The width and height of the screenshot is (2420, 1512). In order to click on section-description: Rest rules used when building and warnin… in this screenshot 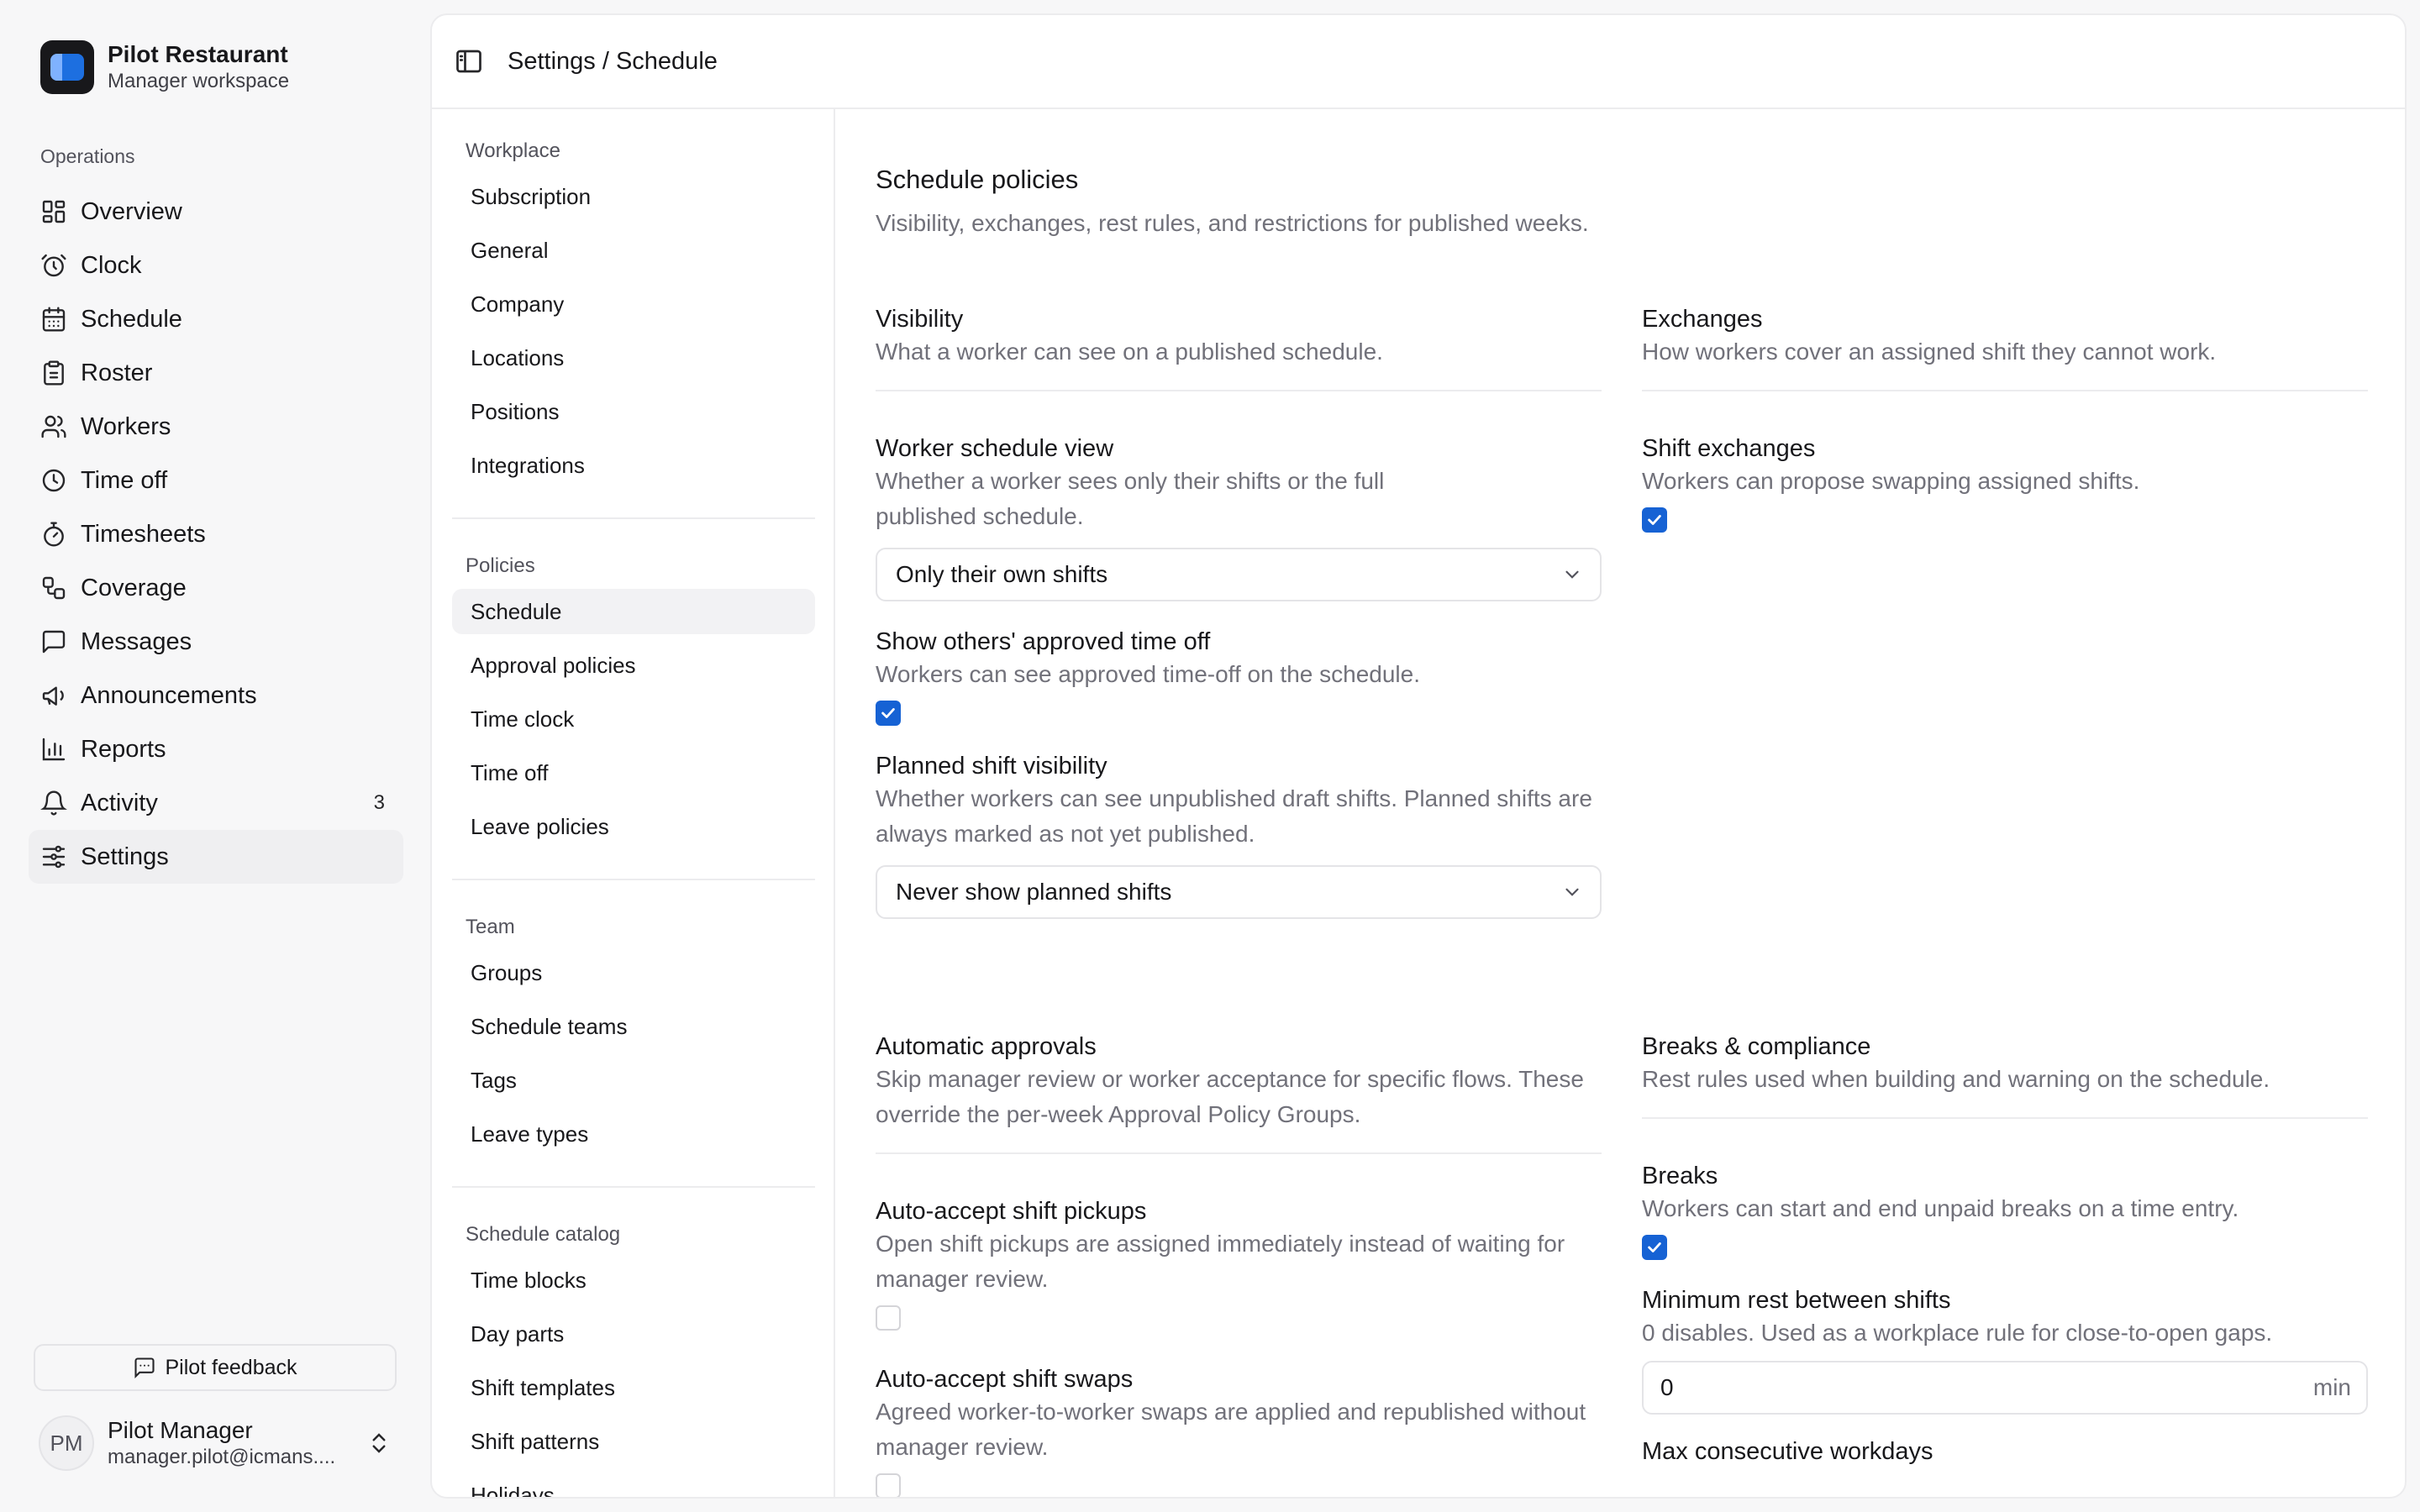, I will do `click(1956, 1079)`.